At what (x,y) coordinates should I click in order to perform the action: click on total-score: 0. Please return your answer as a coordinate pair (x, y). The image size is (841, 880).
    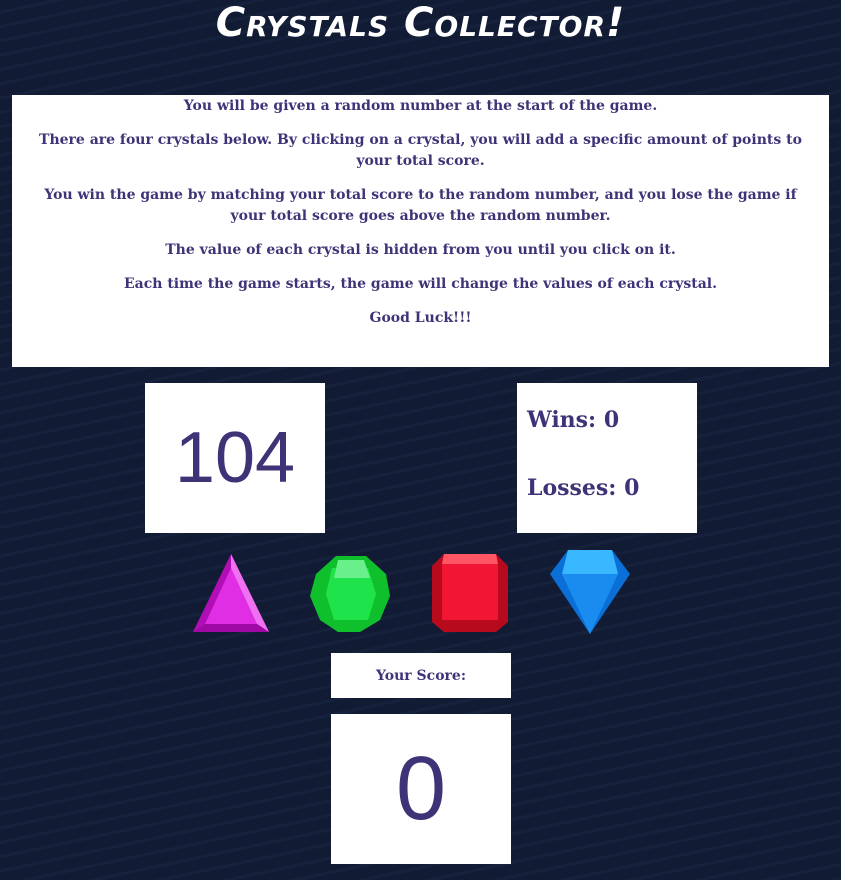
    Looking at the image, I should click on (421, 789).